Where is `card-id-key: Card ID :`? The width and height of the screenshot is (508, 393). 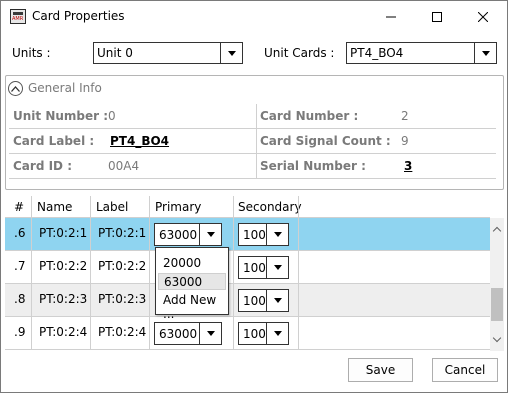
card-id-key: Card ID : is located at coordinates (42, 166).